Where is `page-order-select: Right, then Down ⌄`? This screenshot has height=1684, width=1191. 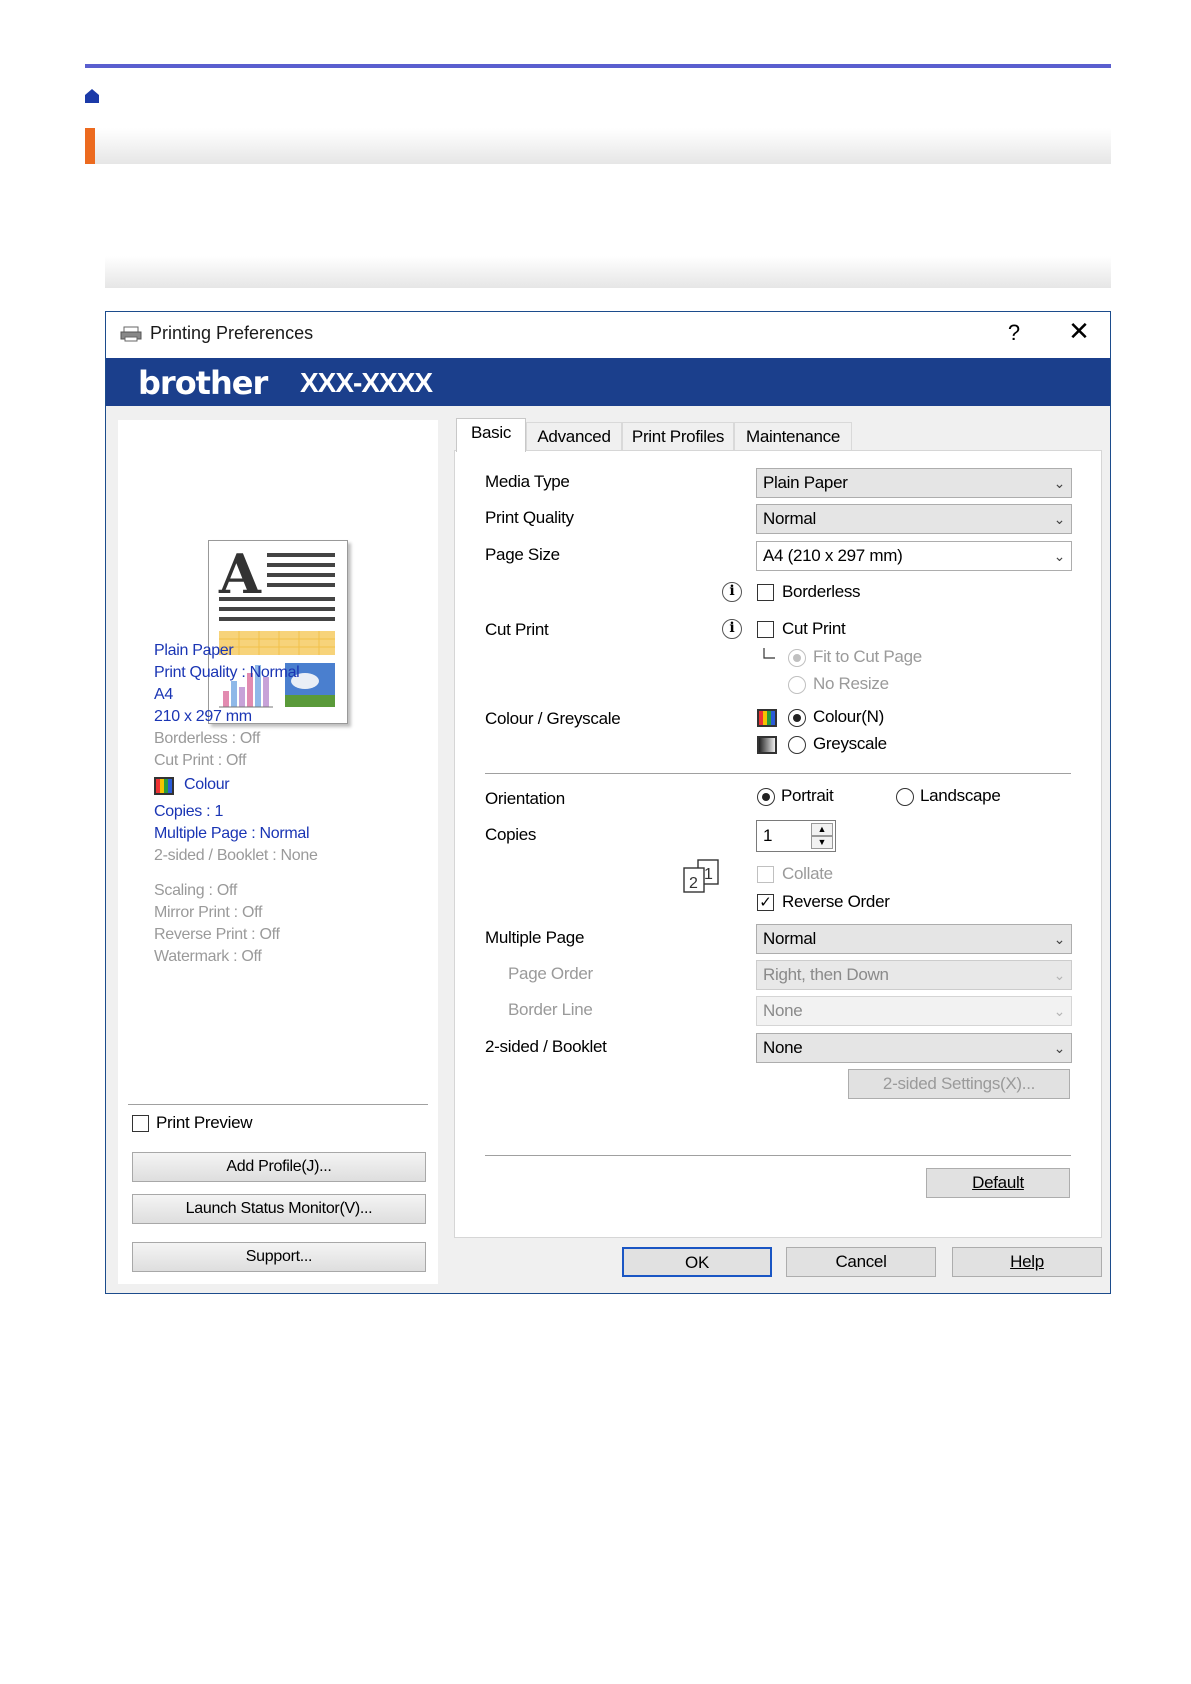 page-order-select: Right, then Down ⌄ is located at coordinates (914, 975).